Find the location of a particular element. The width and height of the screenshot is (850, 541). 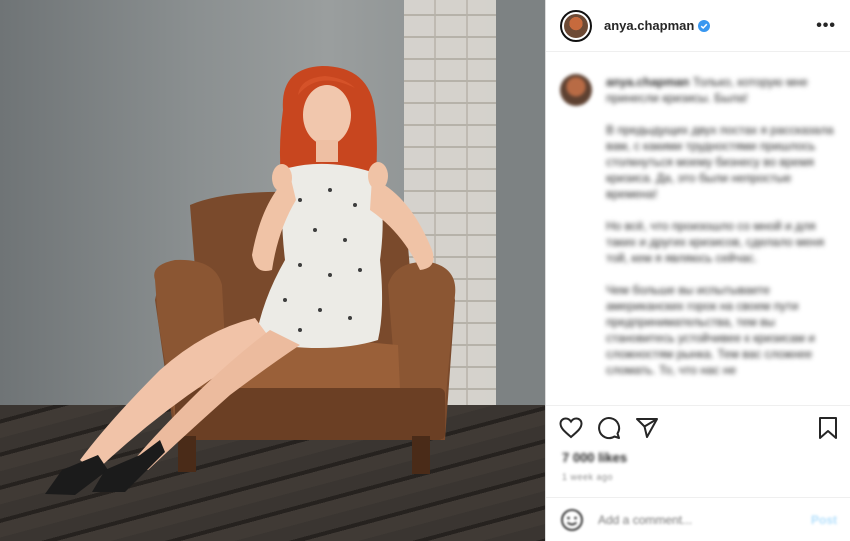

comment-icon is located at coordinates (609, 428).